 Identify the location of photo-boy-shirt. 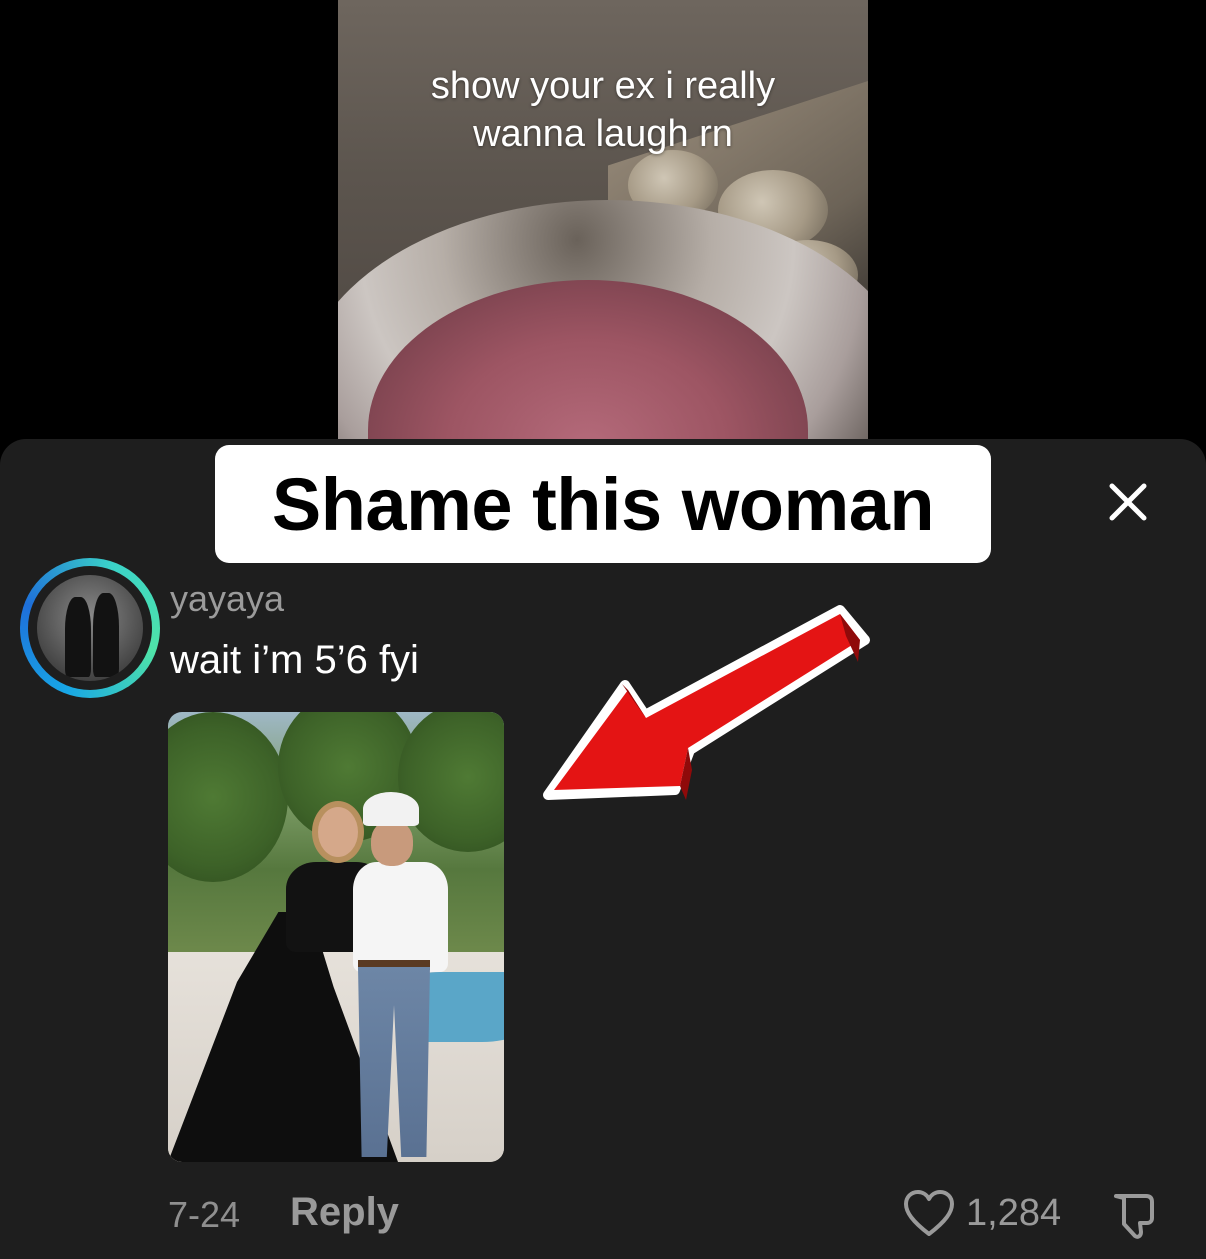
(400, 917).